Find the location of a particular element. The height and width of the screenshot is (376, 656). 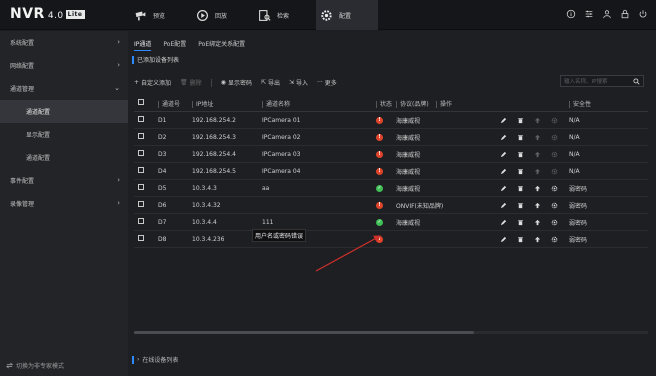

power-icon is located at coordinates (643, 14).